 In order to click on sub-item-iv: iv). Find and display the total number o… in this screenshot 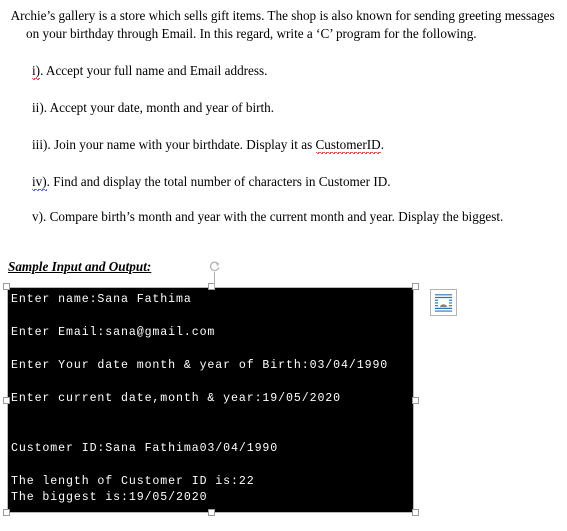, I will do `click(211, 182)`.